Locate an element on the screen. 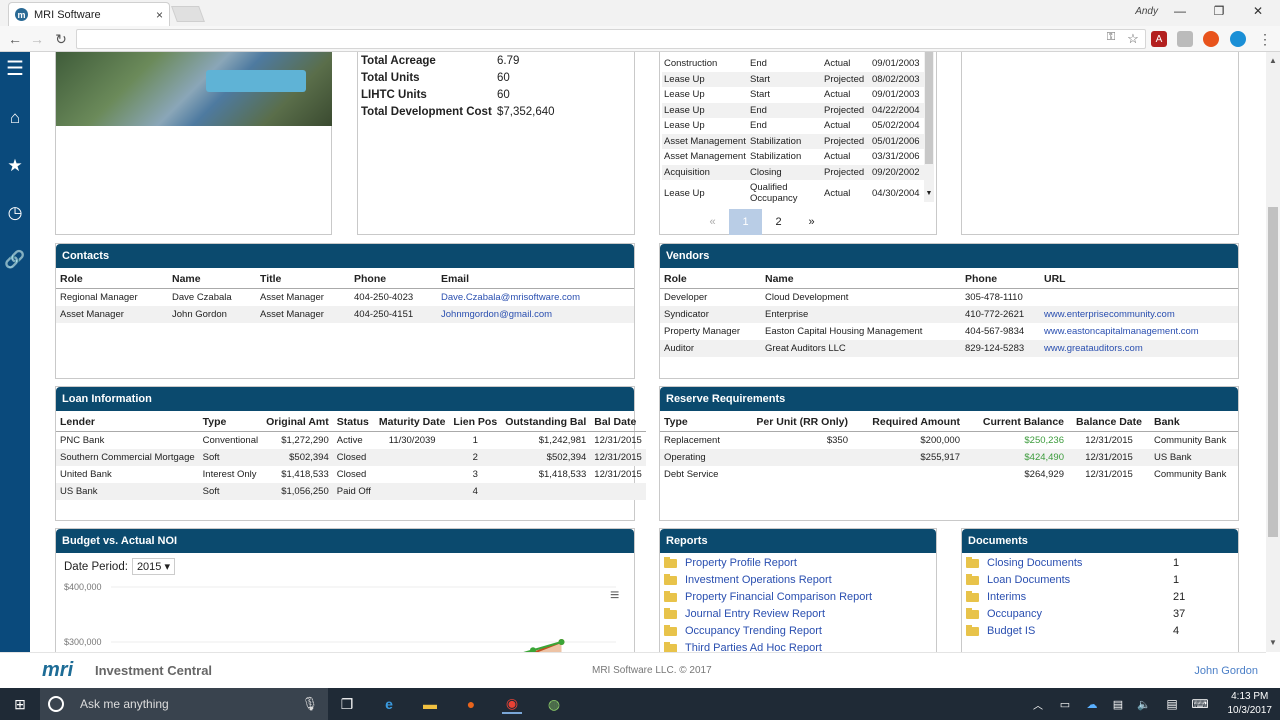 Image resolution: width=1280 pixels, height=720 pixels. tab-close-icon: × is located at coordinates (159, 15).